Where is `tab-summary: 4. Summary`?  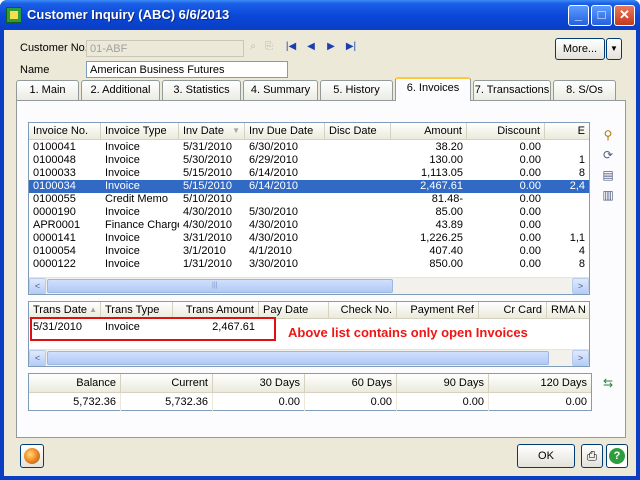 tab-summary: 4. Summary is located at coordinates (280, 90).